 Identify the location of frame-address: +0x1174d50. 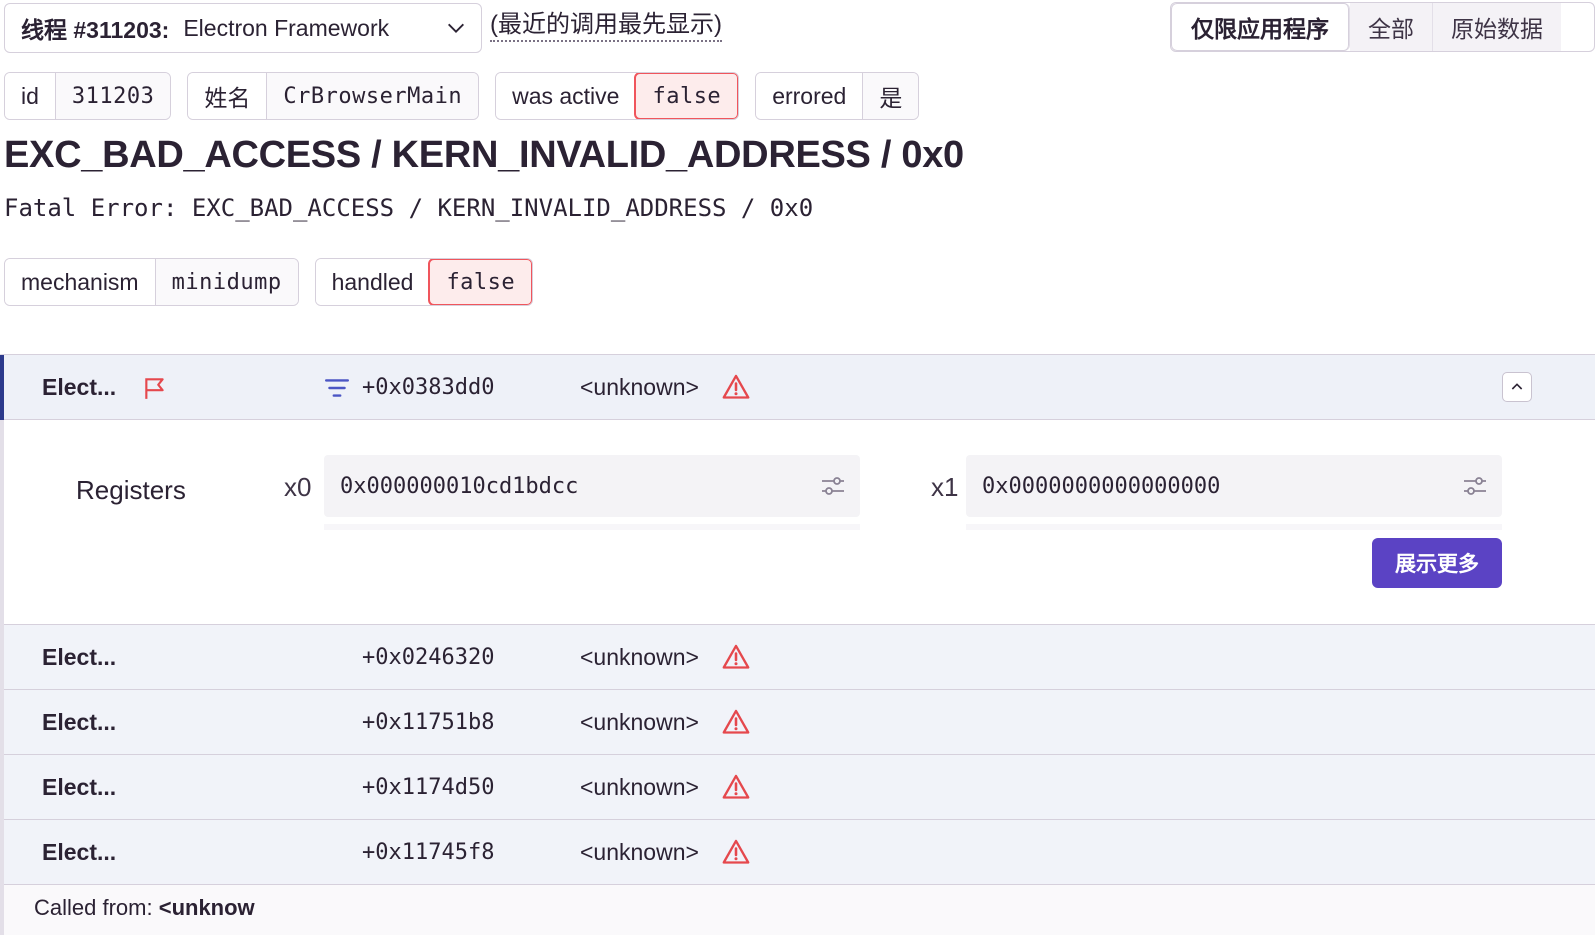
(428, 787).